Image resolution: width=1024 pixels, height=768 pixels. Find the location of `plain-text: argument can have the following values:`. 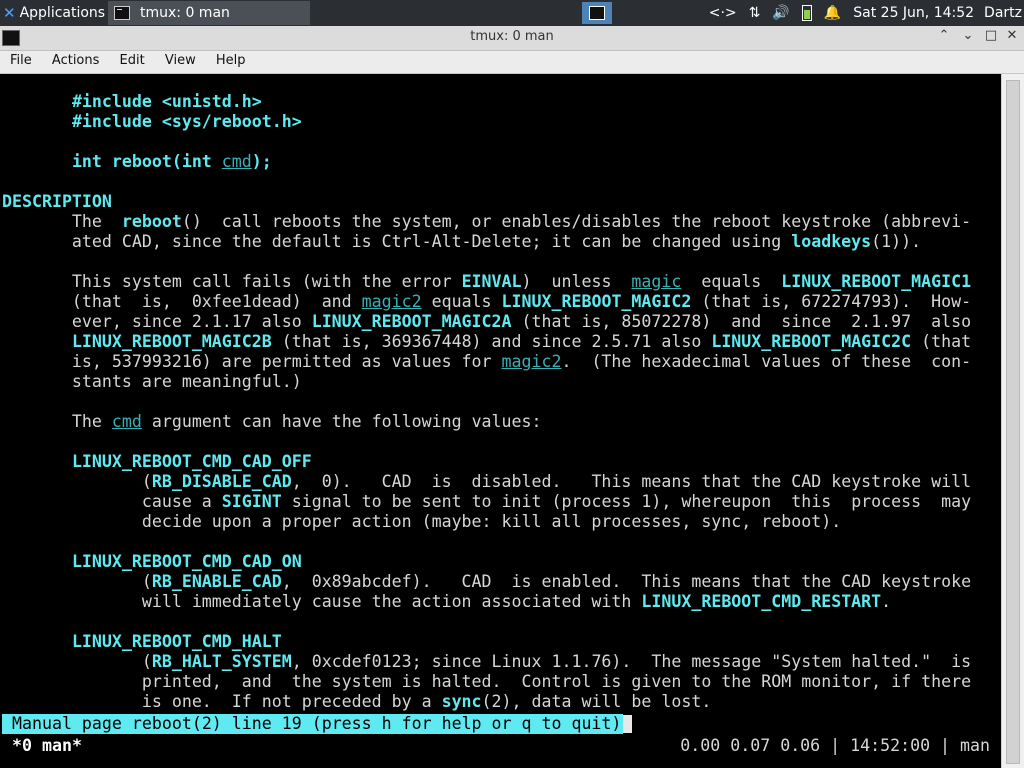

plain-text: argument can have the following values: is located at coordinates (341, 421).